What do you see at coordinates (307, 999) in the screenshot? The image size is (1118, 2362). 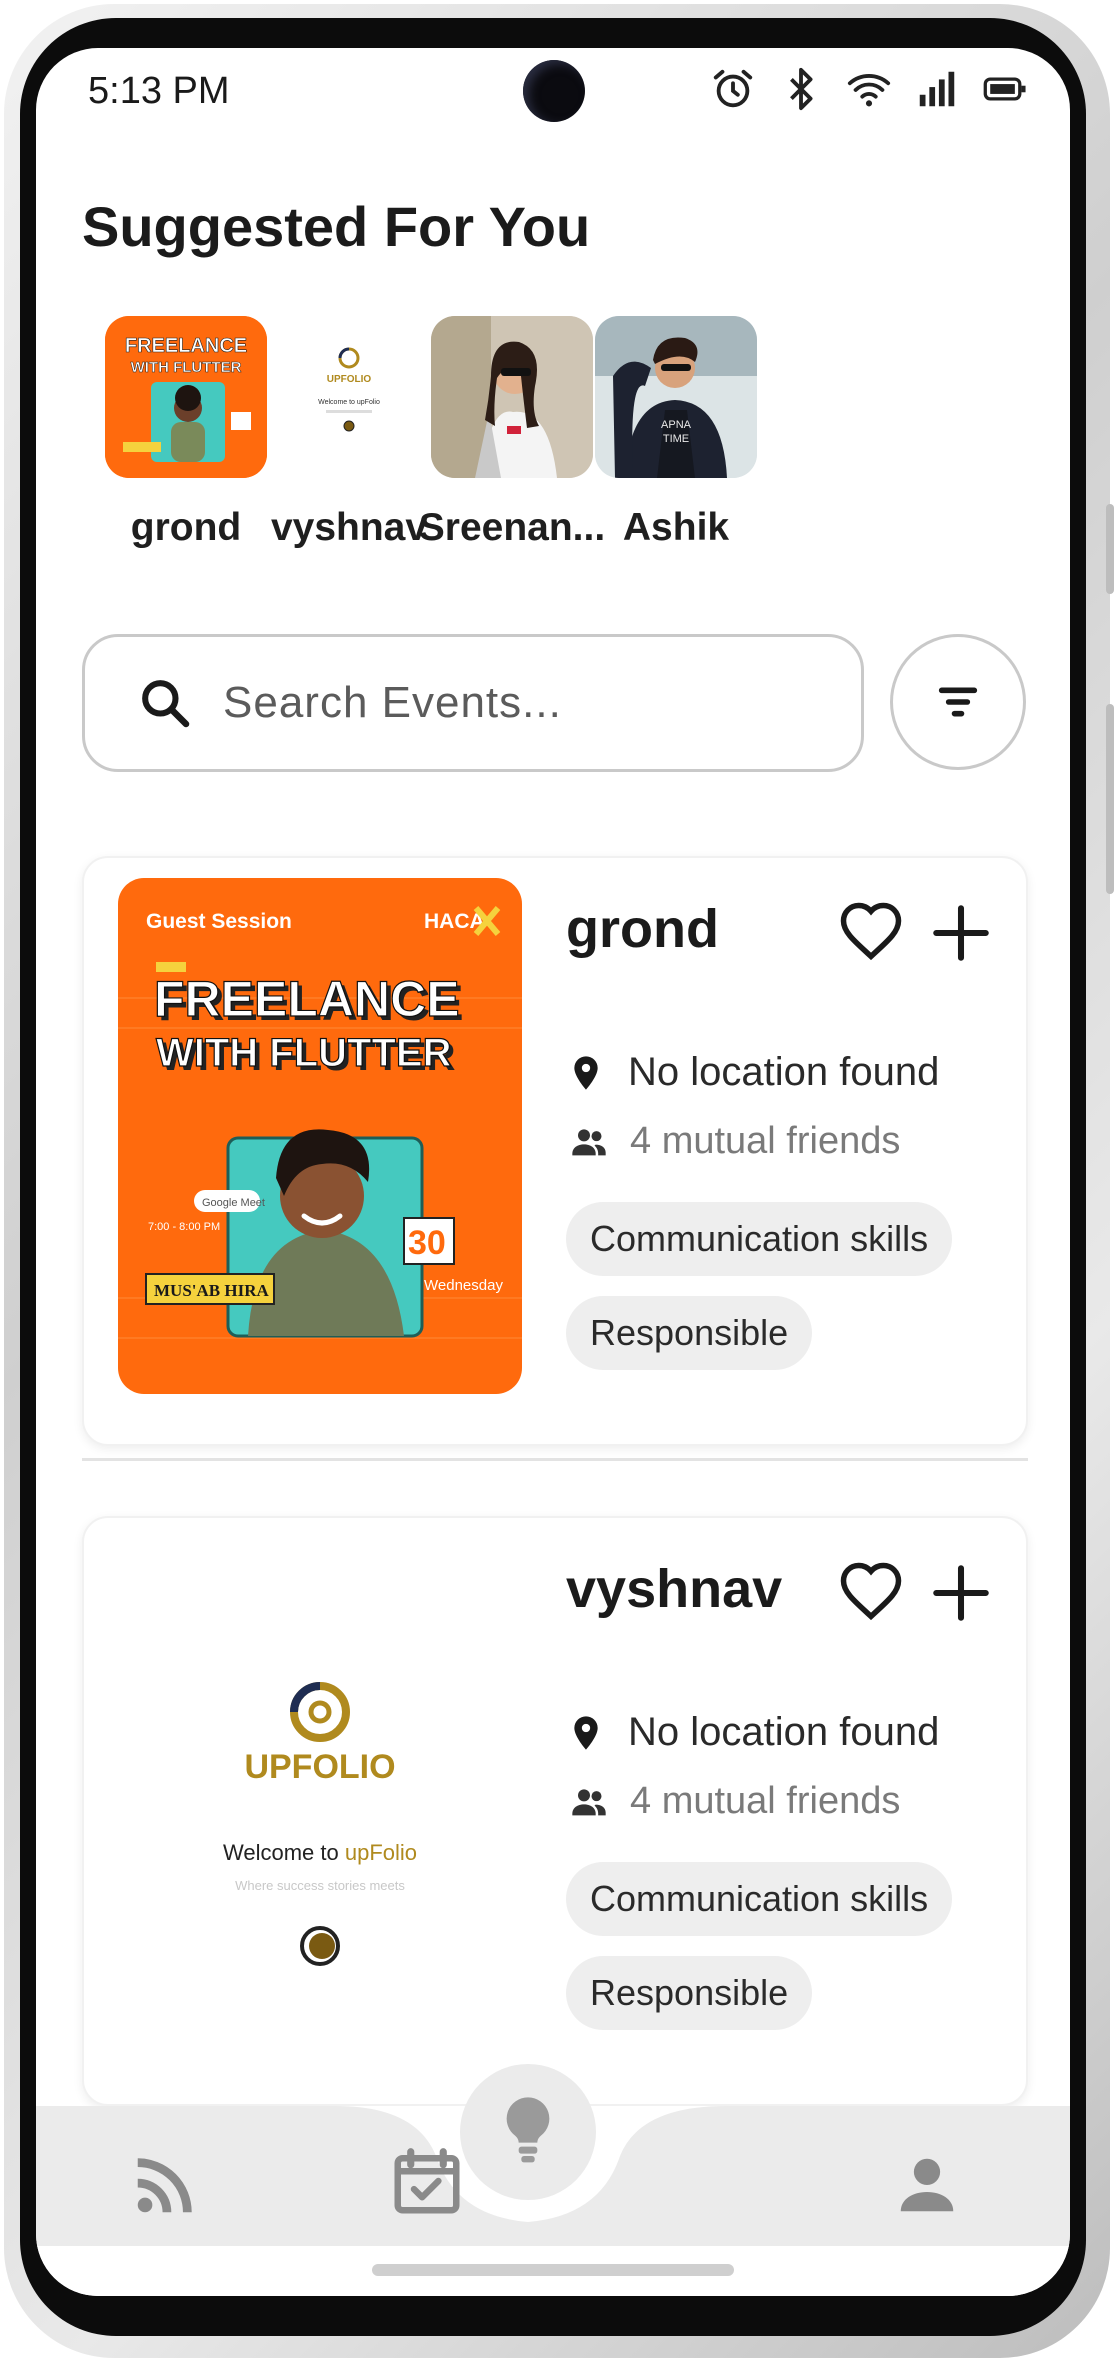 I see `poster-line1: FREELANCE` at bounding box center [307, 999].